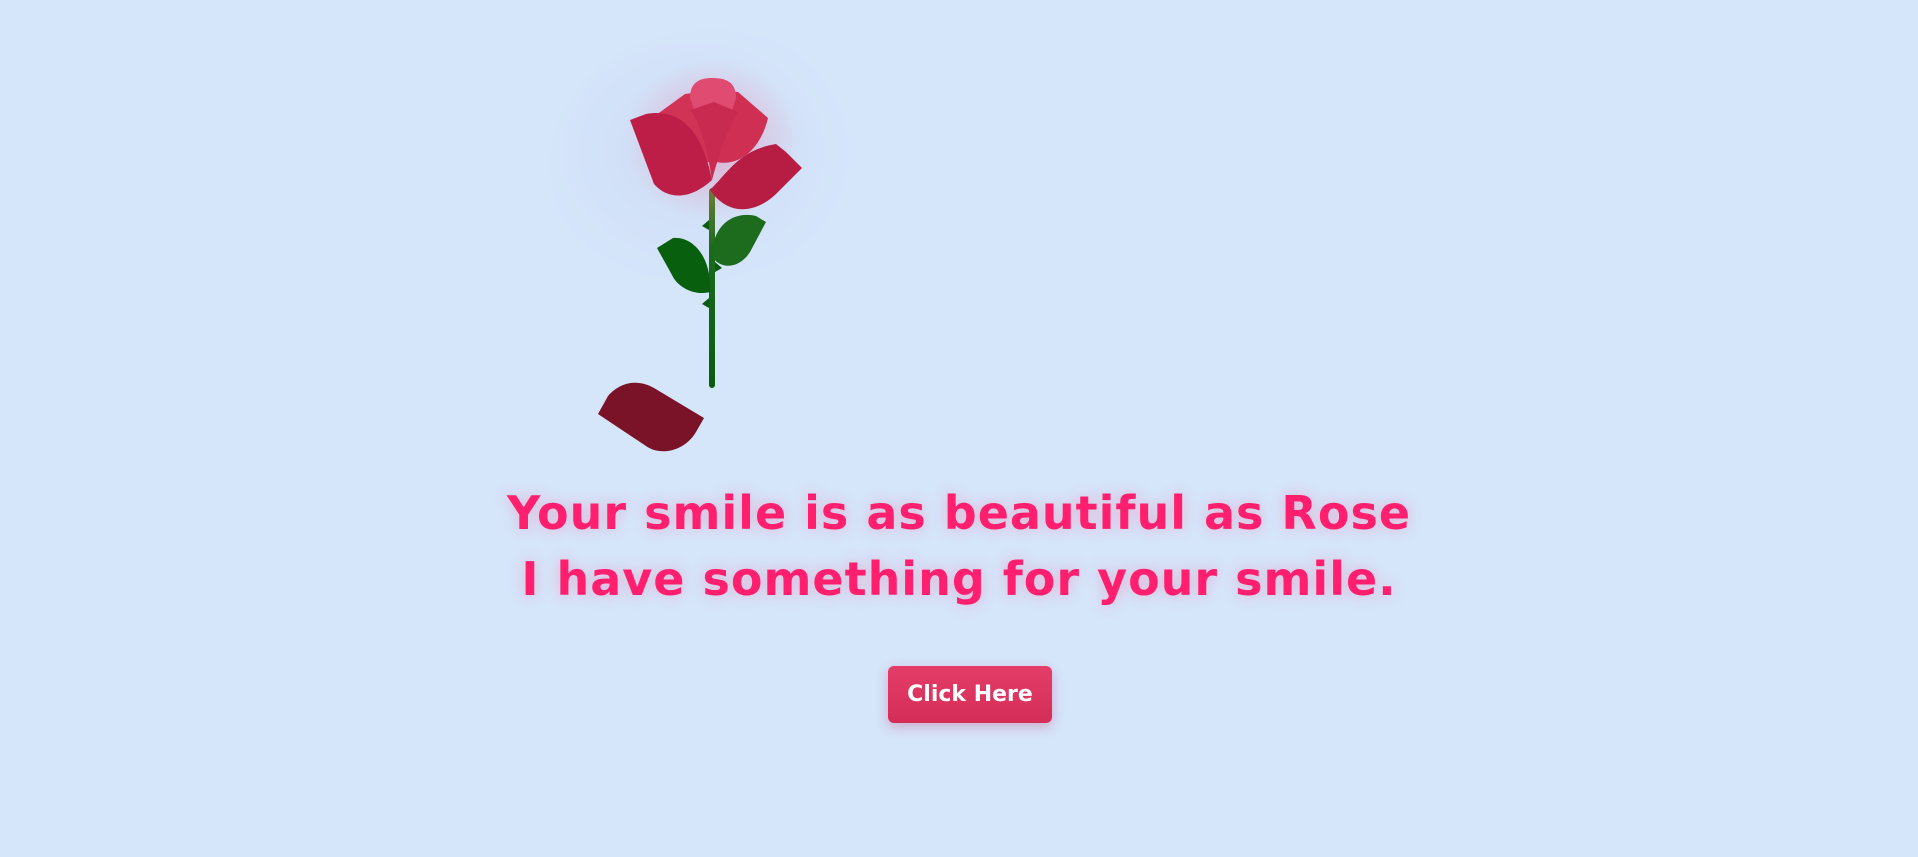 This screenshot has height=857, width=1918. I want to click on leaf-left, so click(684, 265).